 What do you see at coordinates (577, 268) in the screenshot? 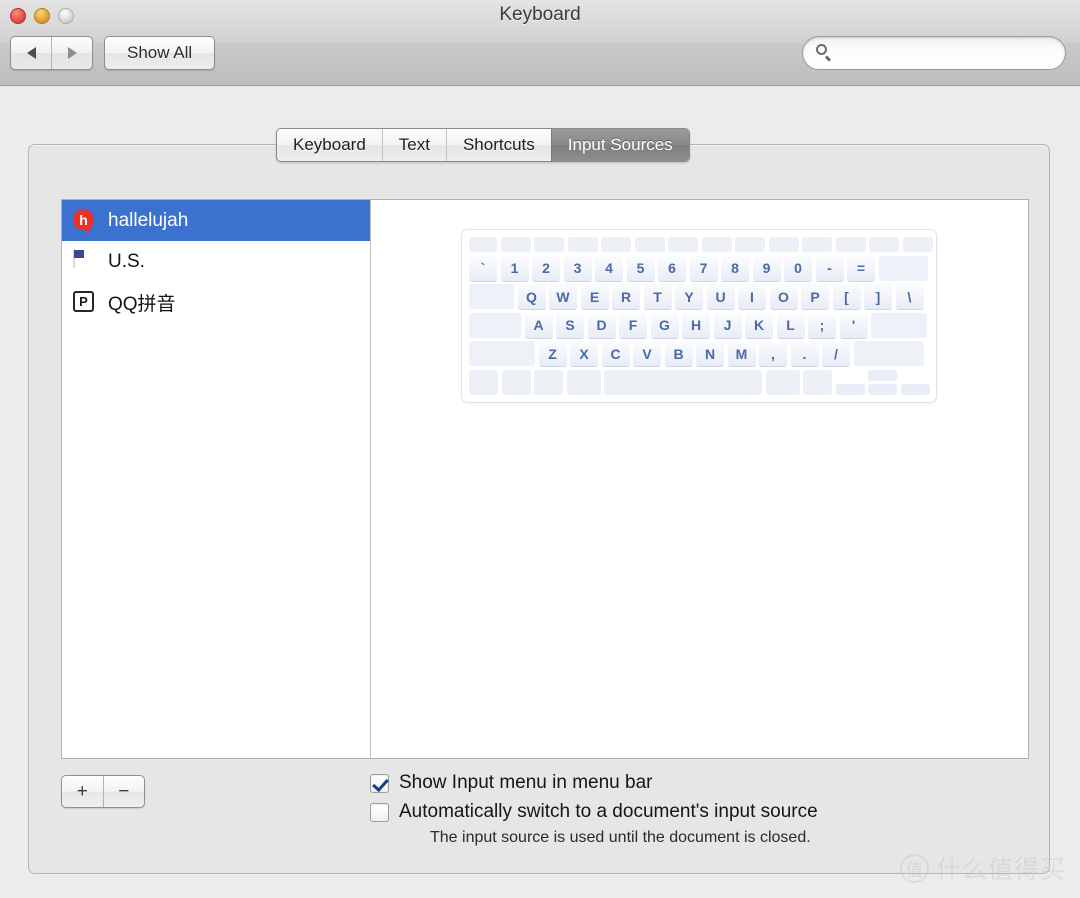
I see `key-3: 3` at bounding box center [577, 268].